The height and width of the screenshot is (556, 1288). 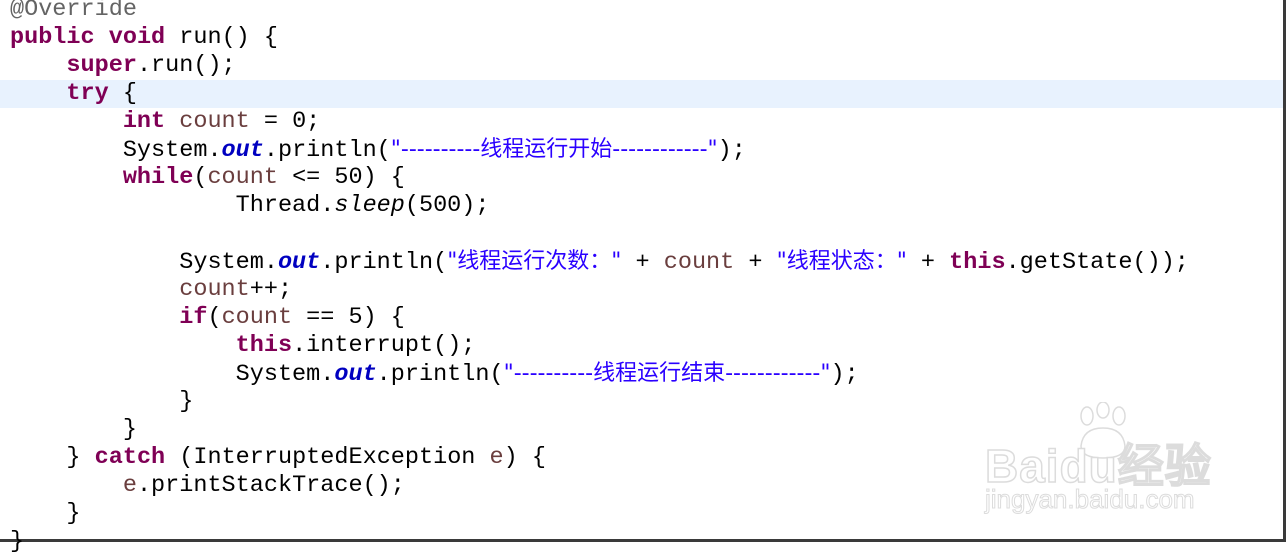 What do you see at coordinates (271, 289) in the screenshot?
I see `code-token: ++;` at bounding box center [271, 289].